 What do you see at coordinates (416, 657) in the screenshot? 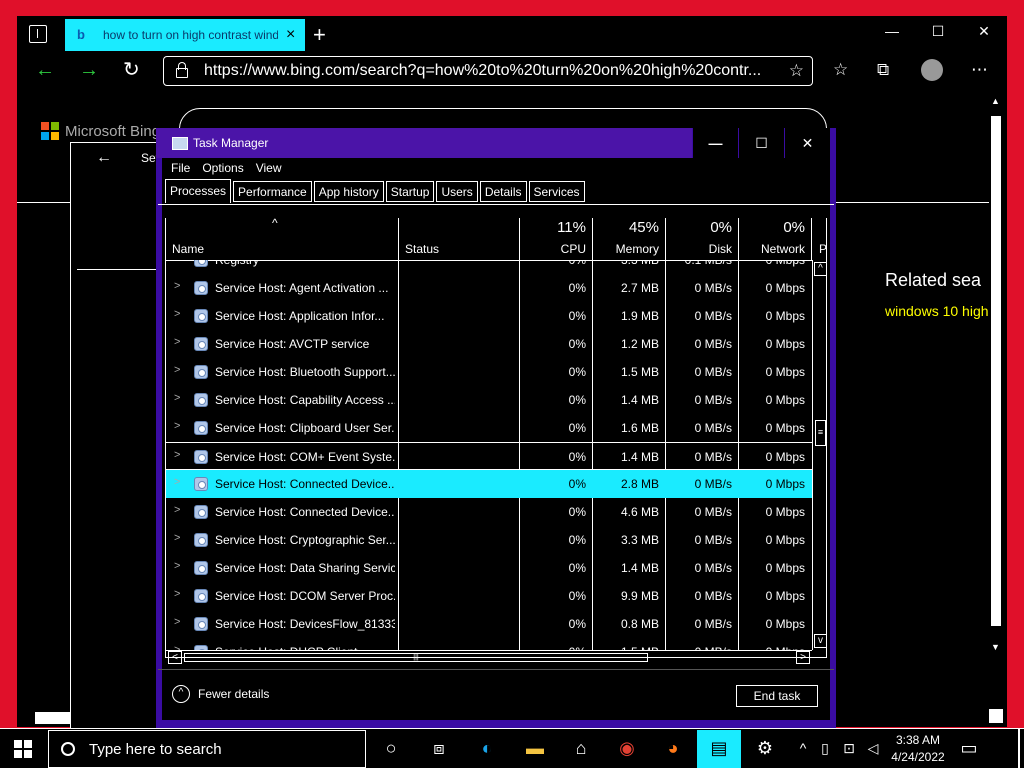
I see `horizontal-scroll-thumb: |||` at bounding box center [416, 657].